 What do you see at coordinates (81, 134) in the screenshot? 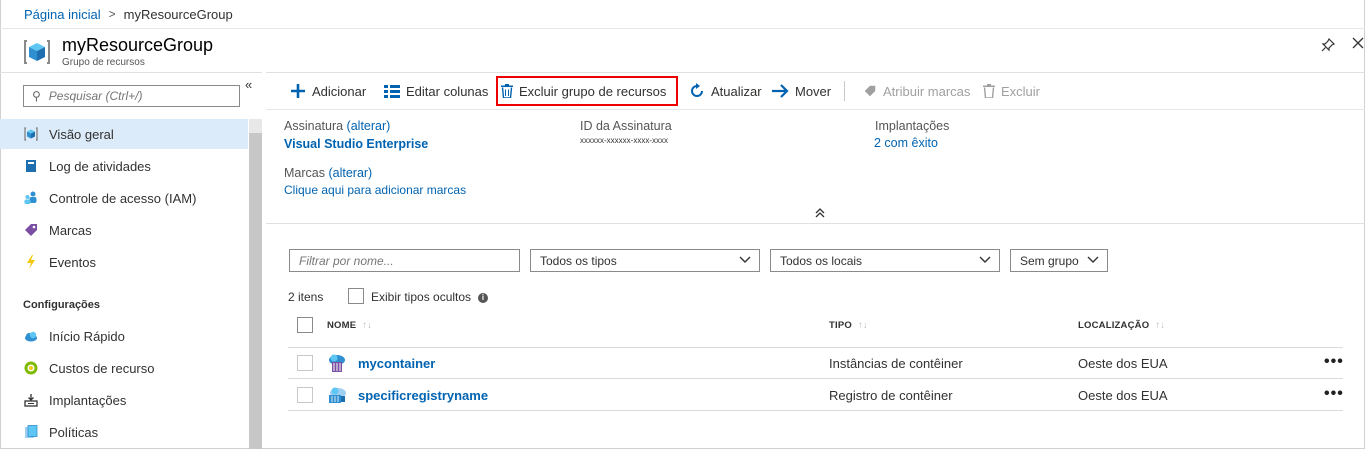
I see `sidebar-item-label: Visão geral` at bounding box center [81, 134].